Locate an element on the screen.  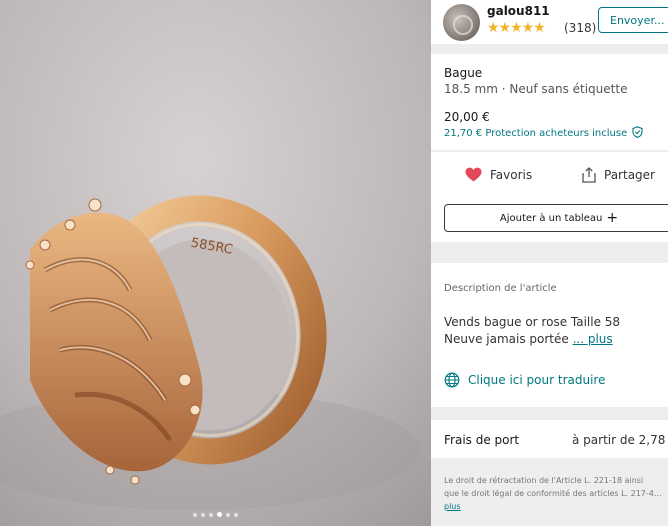
translate-link: Clique ici pour traduire is located at coordinates (524, 380).